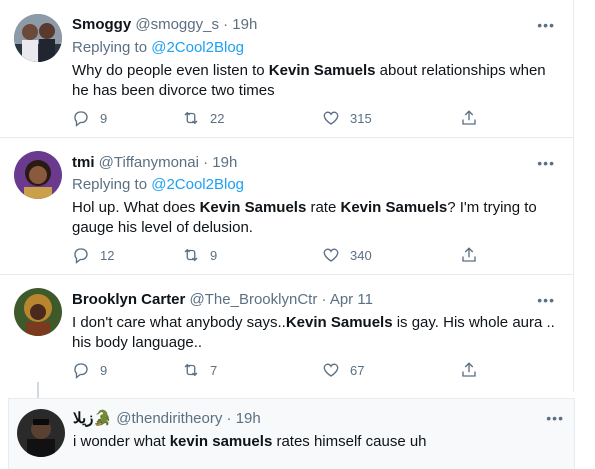  What do you see at coordinates (103, 418) in the screenshot?
I see `crocodile-icon: 🐊` at bounding box center [103, 418].